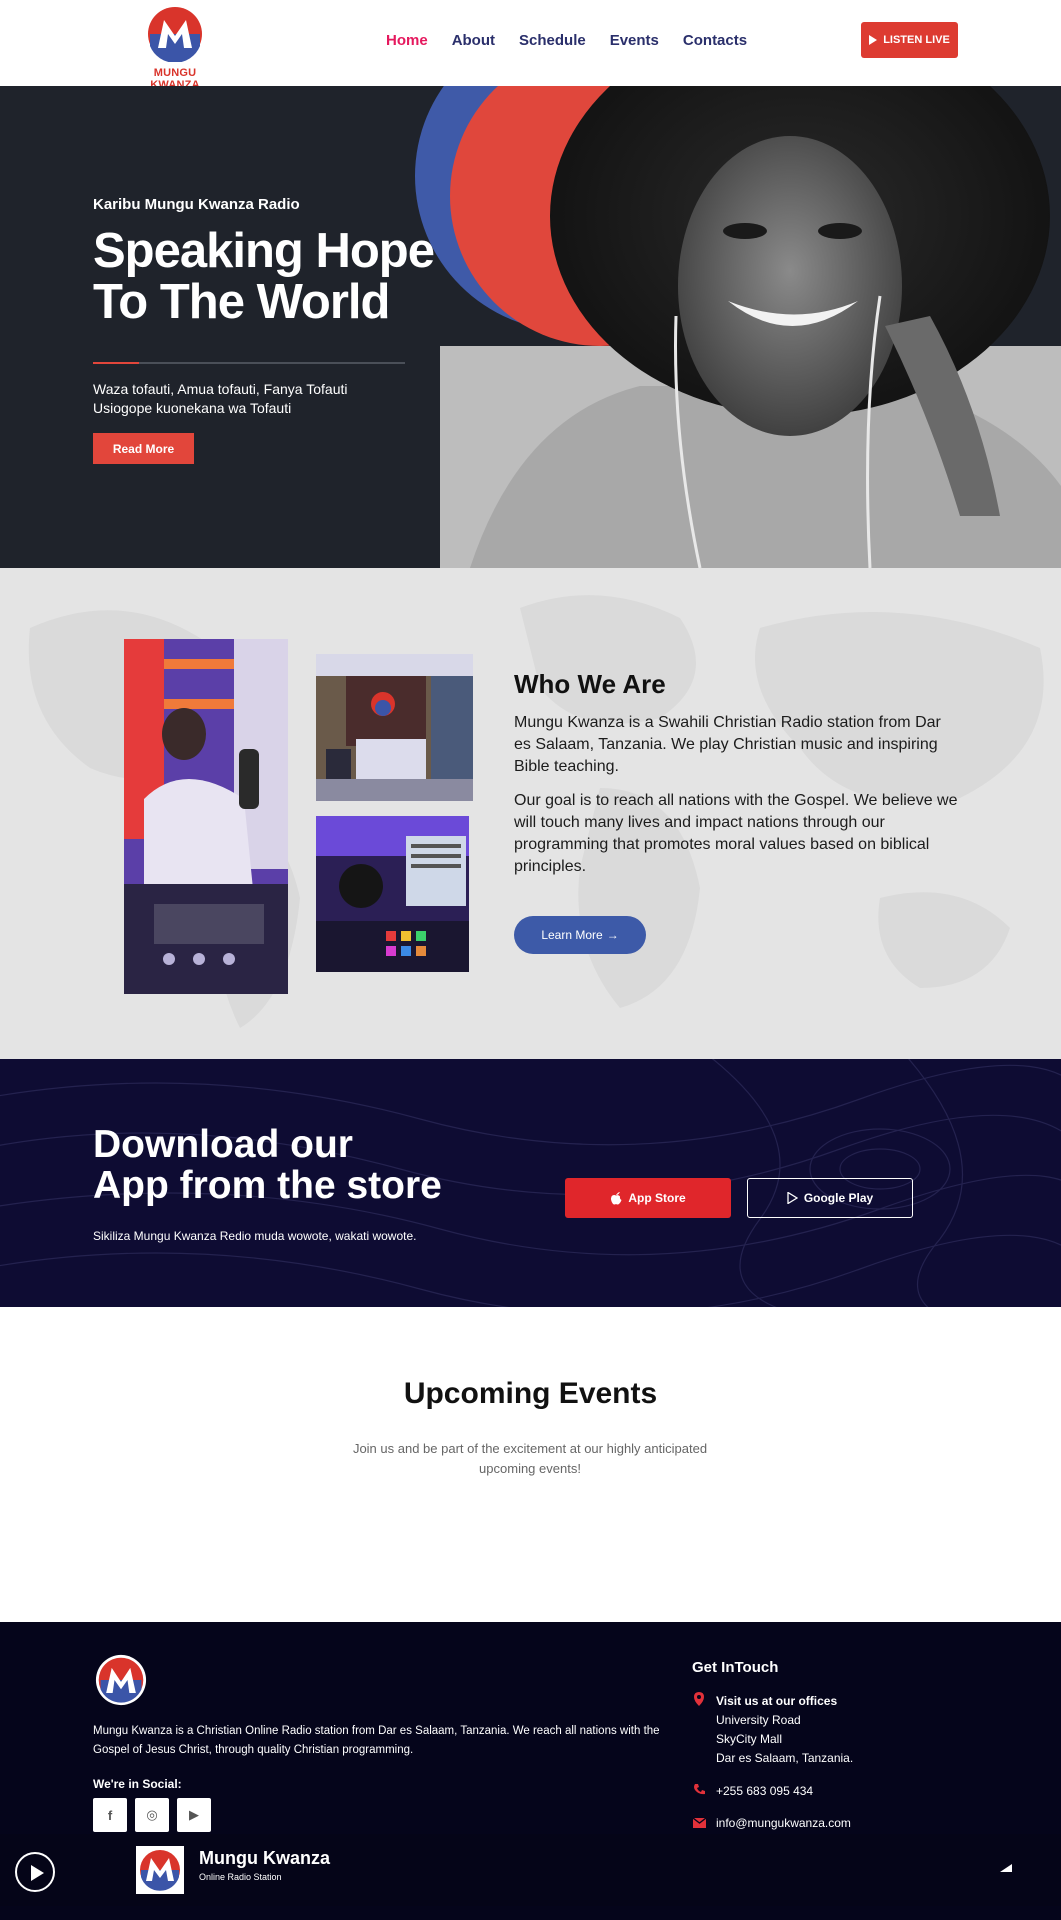  Describe the element at coordinates (612, 935) in the screenshot. I see `arrow-right-icon: →` at that location.